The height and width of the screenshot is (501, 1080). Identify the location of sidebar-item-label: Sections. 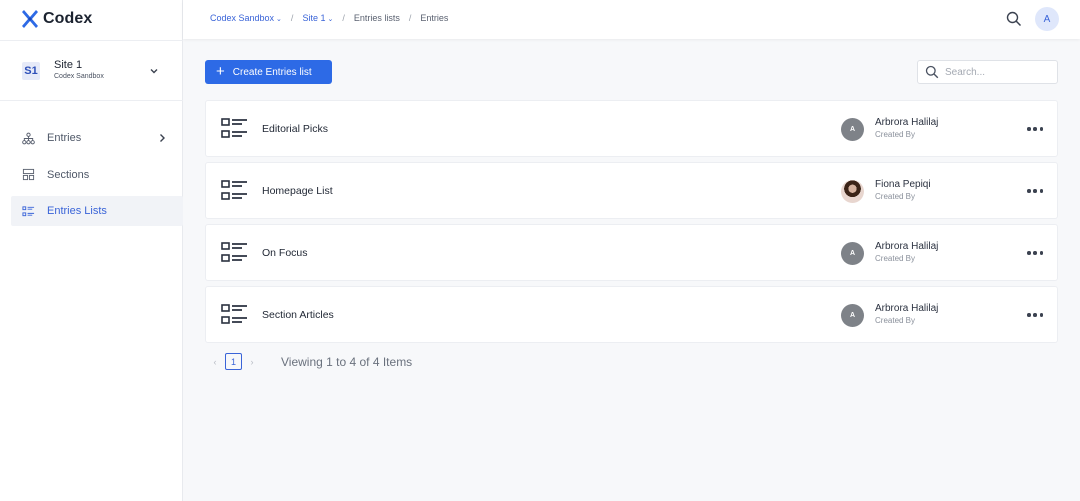
(68, 174).